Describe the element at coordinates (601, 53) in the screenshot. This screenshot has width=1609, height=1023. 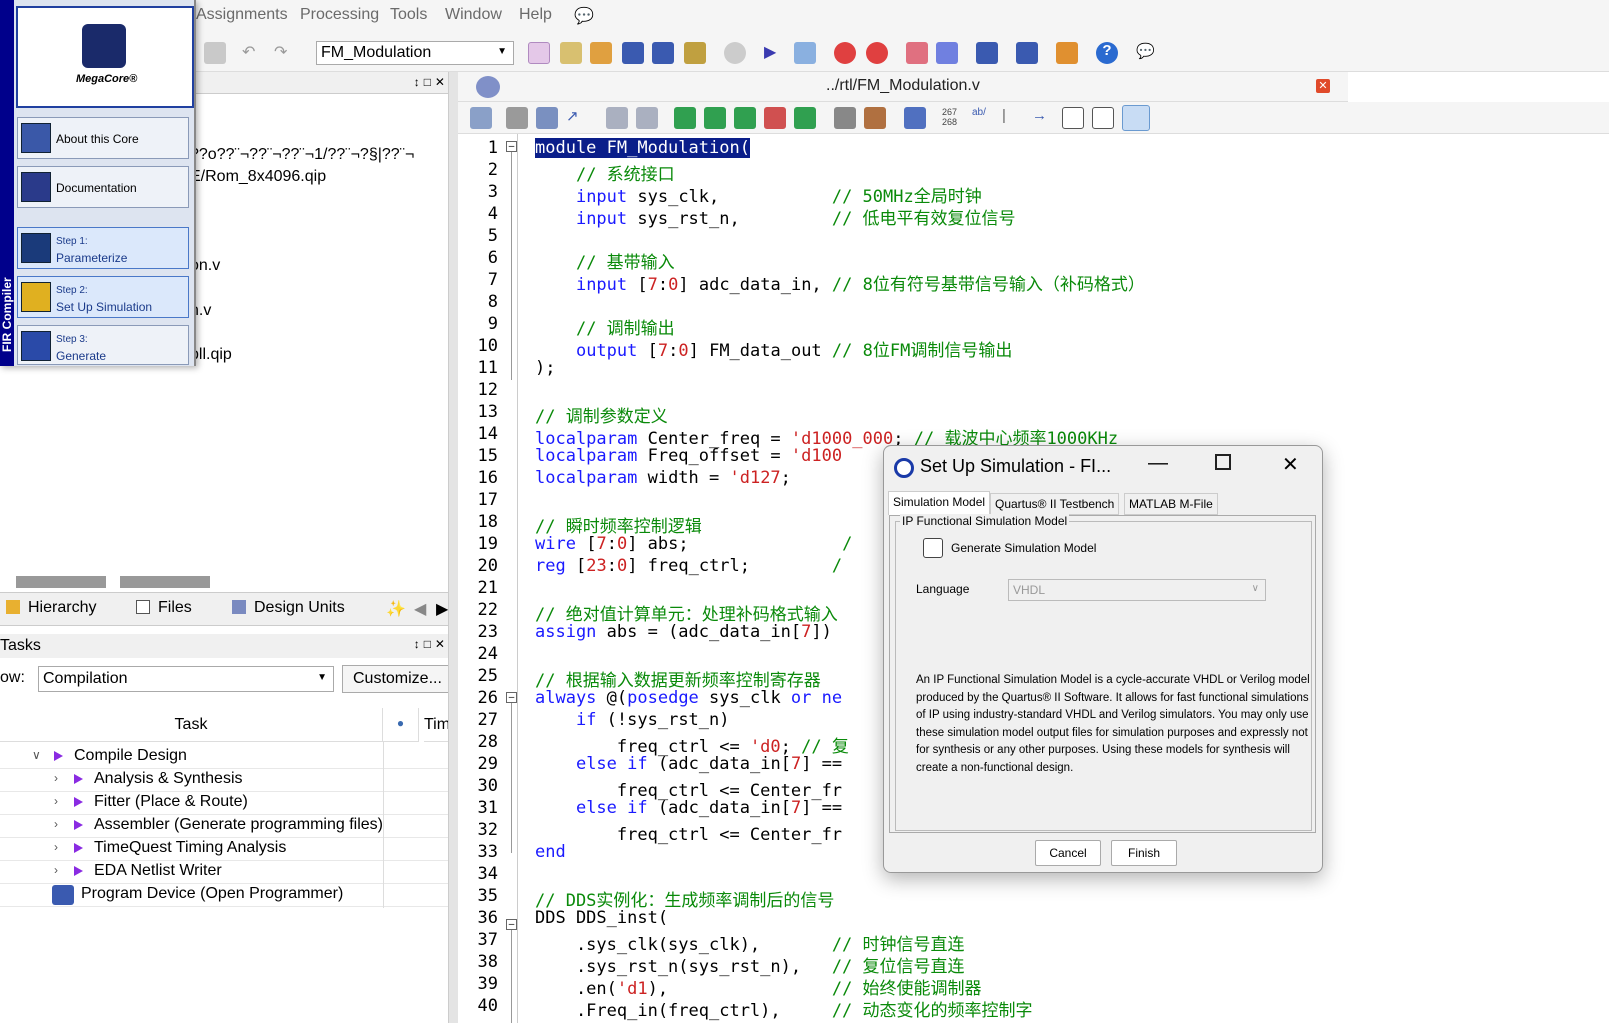
I see `pin-planner-icon` at that location.